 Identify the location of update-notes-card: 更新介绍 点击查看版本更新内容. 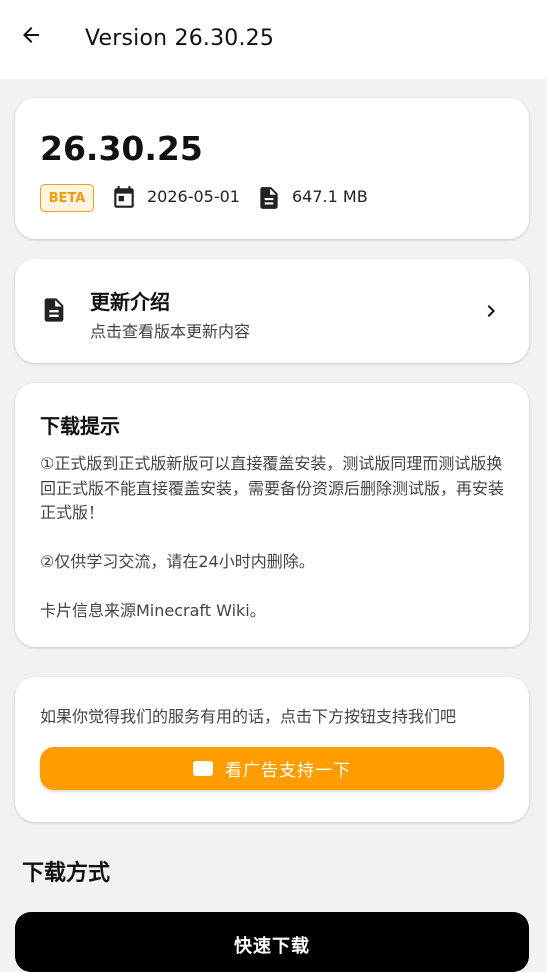
(272, 311).